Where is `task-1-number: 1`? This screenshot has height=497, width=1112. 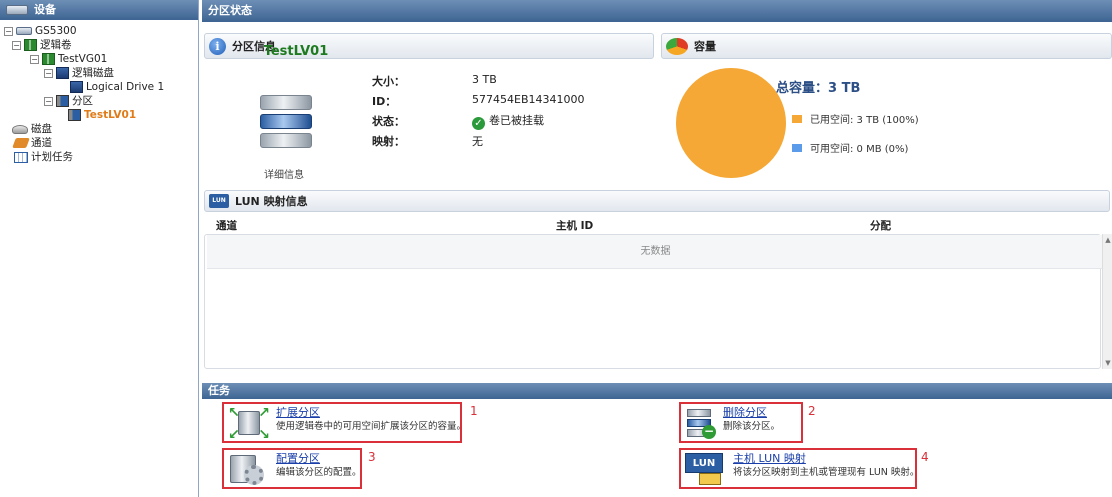 task-1-number: 1 is located at coordinates (474, 411).